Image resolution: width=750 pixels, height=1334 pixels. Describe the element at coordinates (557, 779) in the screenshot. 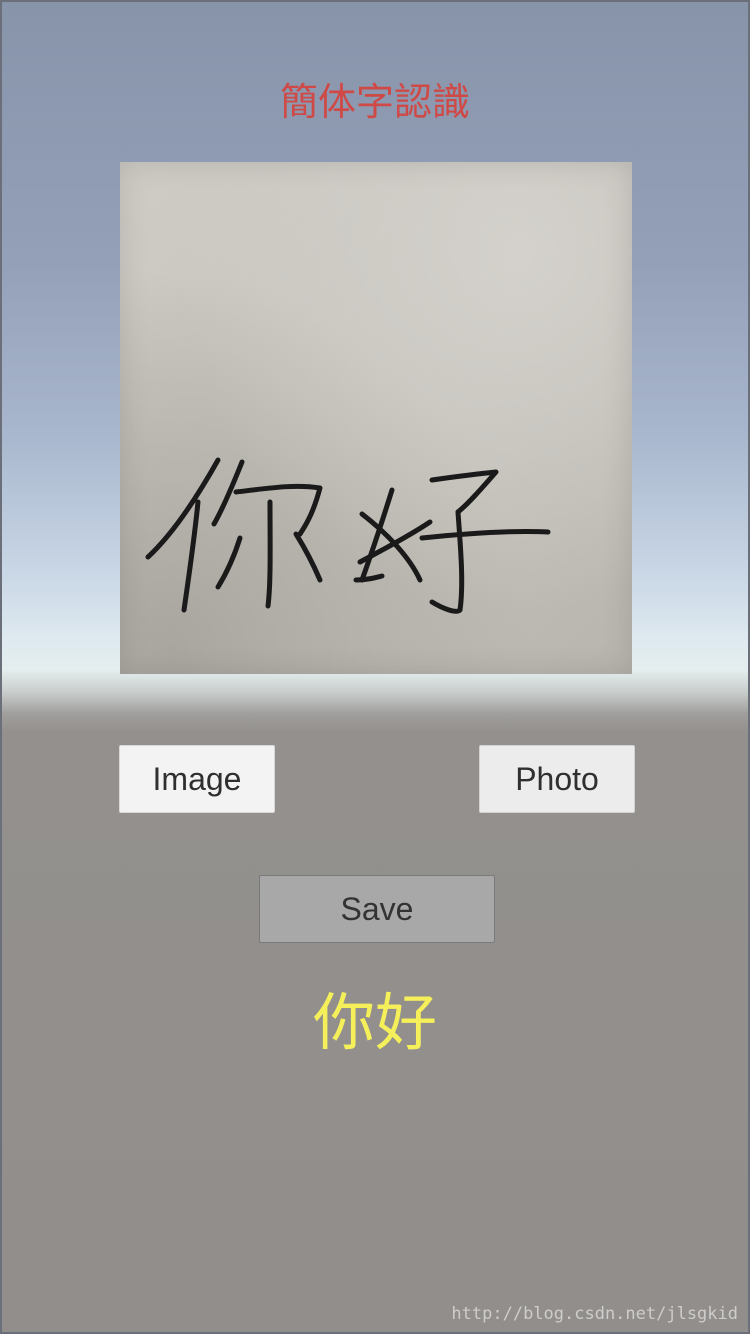

I see `photo-button: Photo` at that location.